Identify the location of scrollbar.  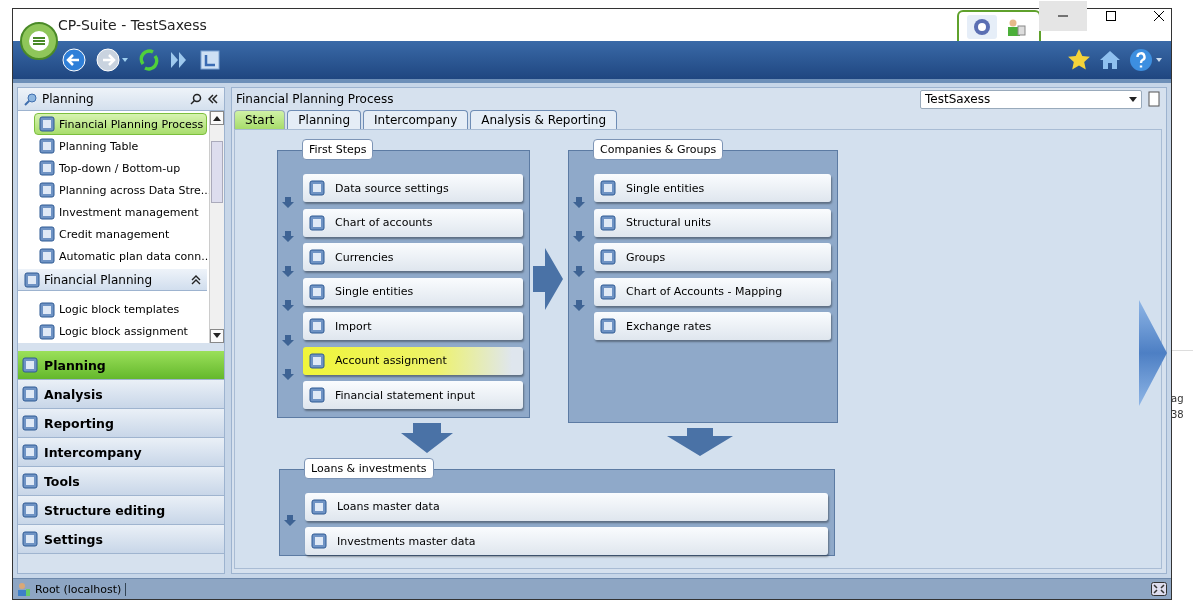
(216, 227).